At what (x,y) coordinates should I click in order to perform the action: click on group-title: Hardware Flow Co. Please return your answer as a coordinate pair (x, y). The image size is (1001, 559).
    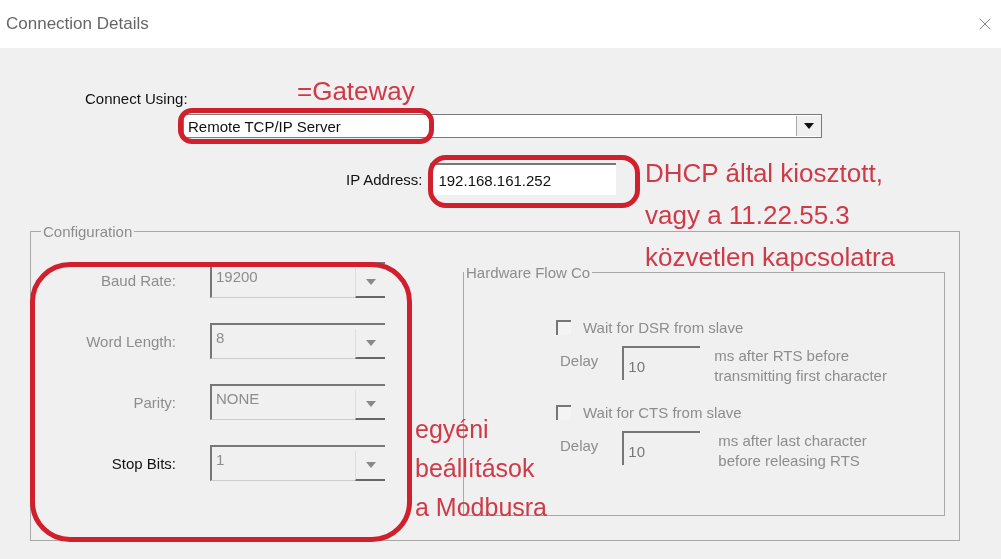
    Looking at the image, I should click on (528, 272).